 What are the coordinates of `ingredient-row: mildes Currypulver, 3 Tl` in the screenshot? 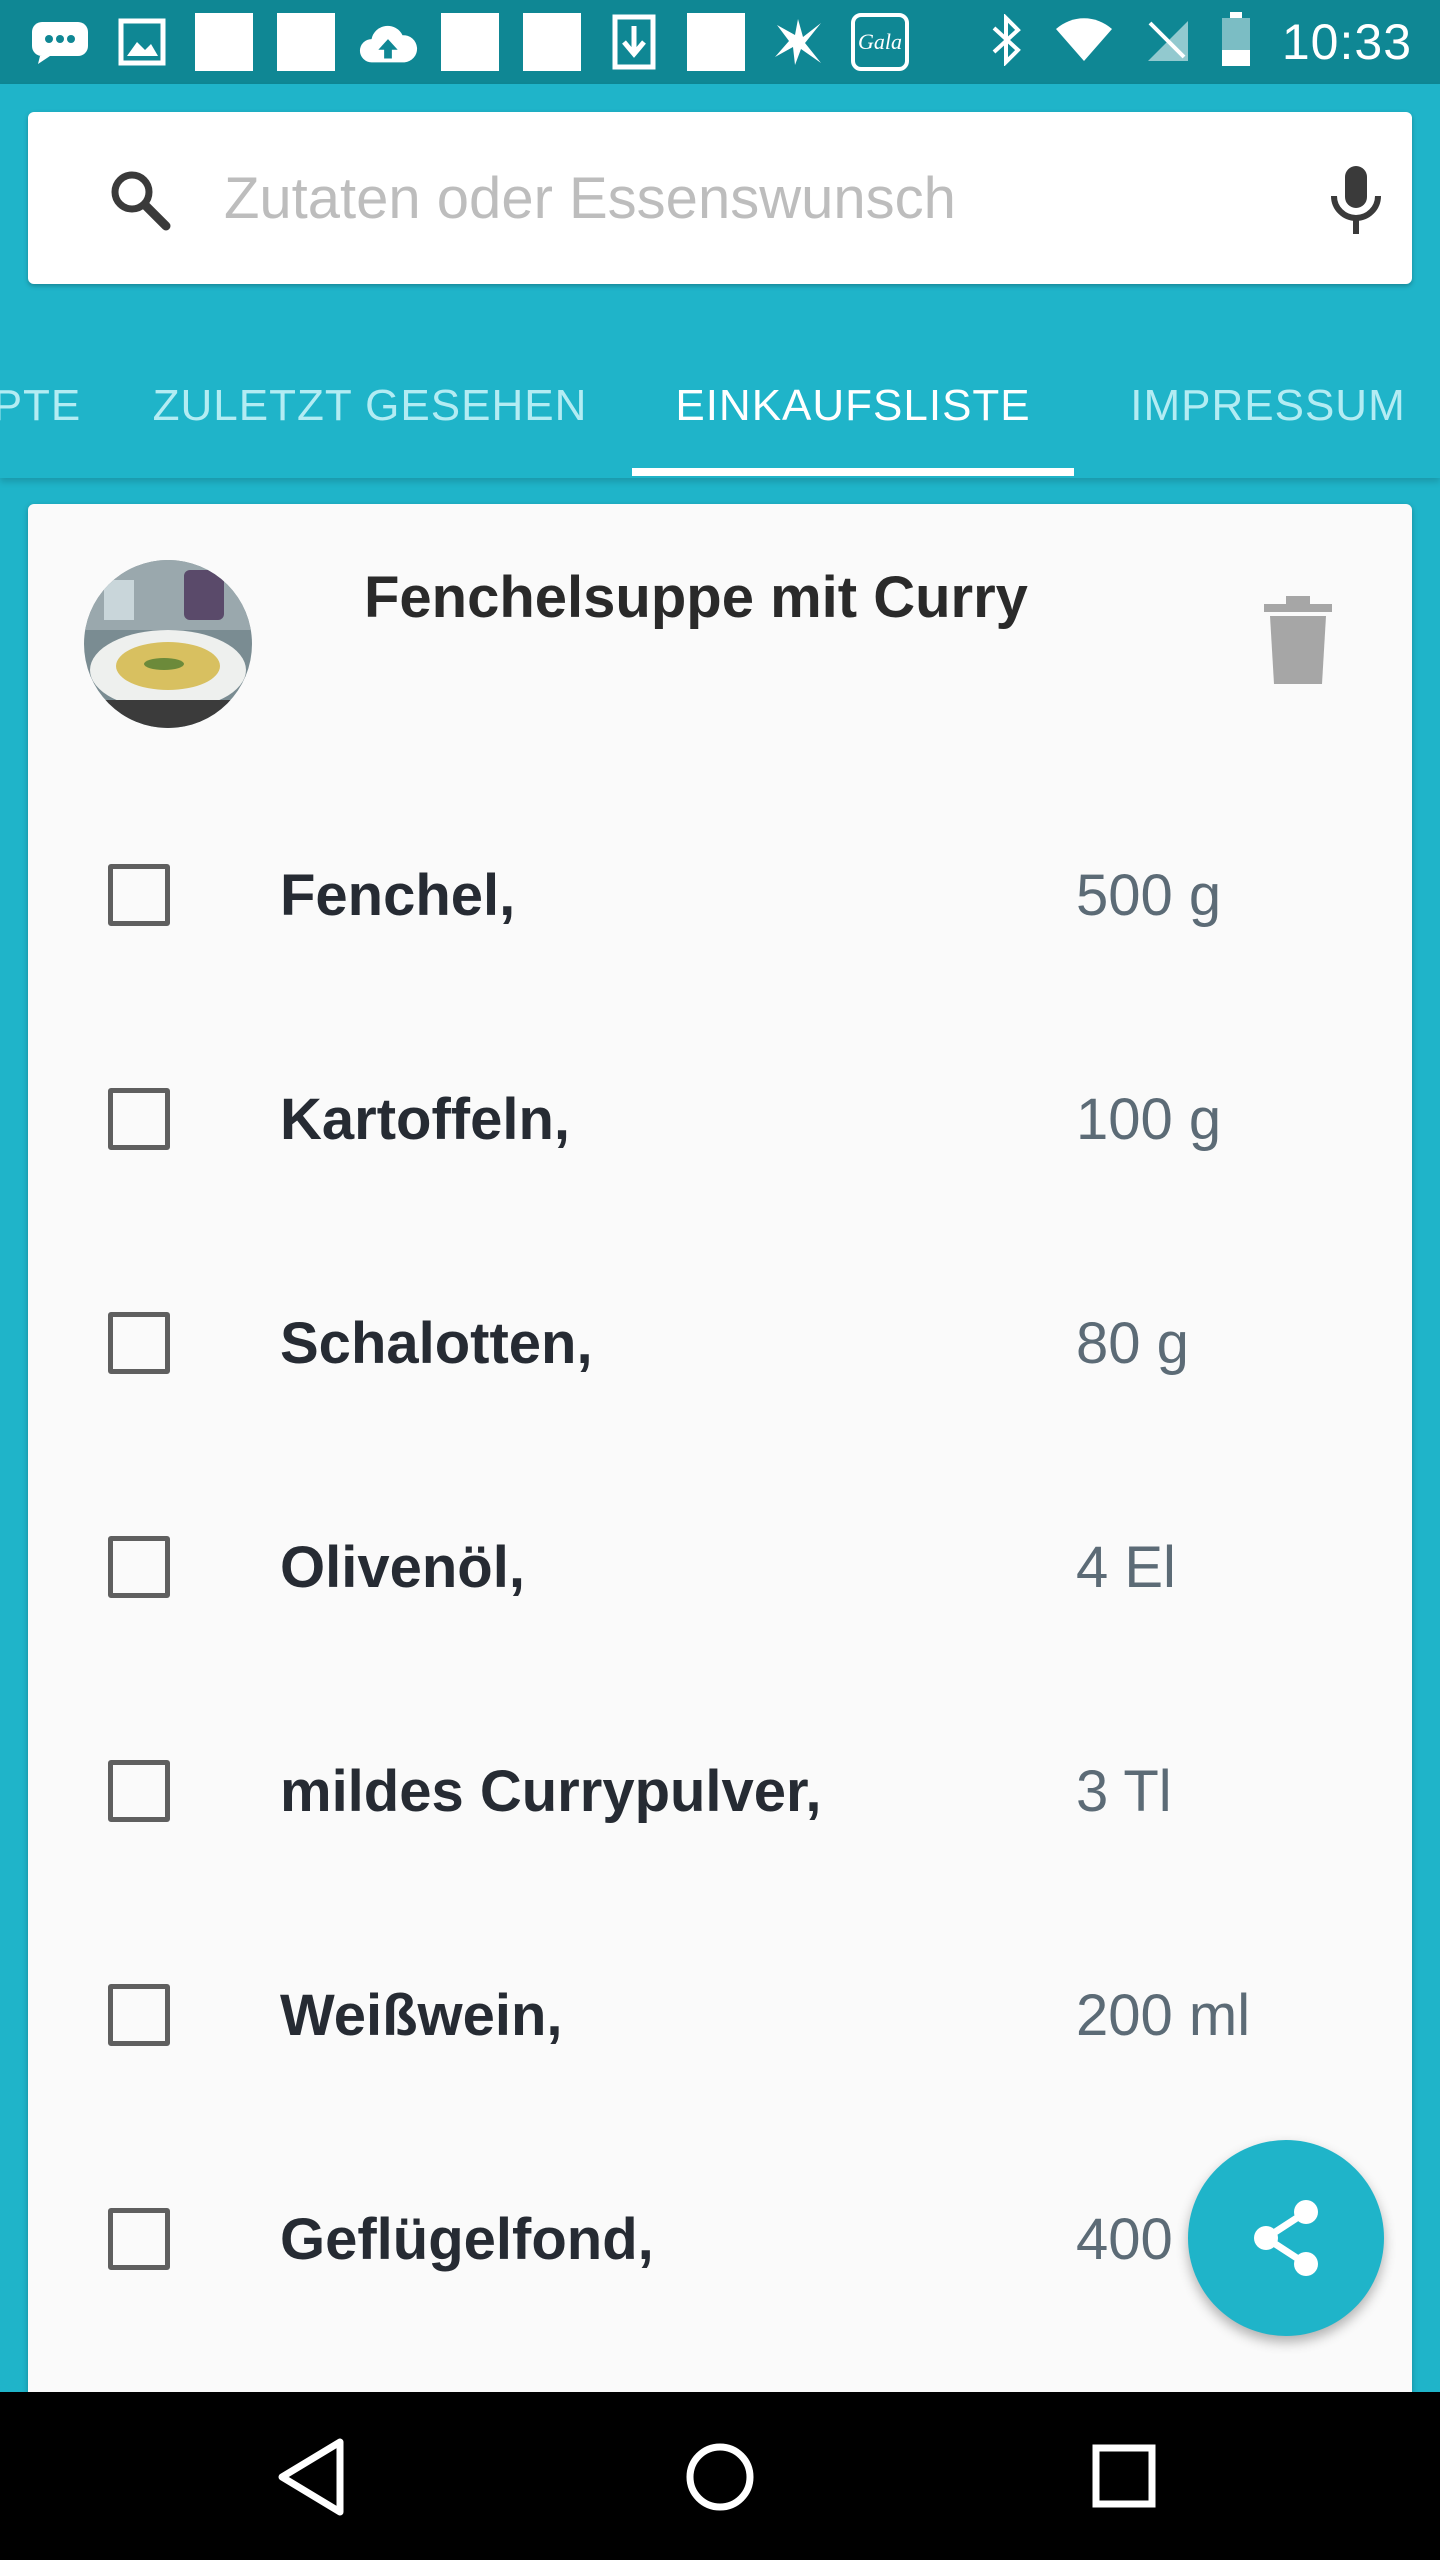 It's located at (720, 1792).